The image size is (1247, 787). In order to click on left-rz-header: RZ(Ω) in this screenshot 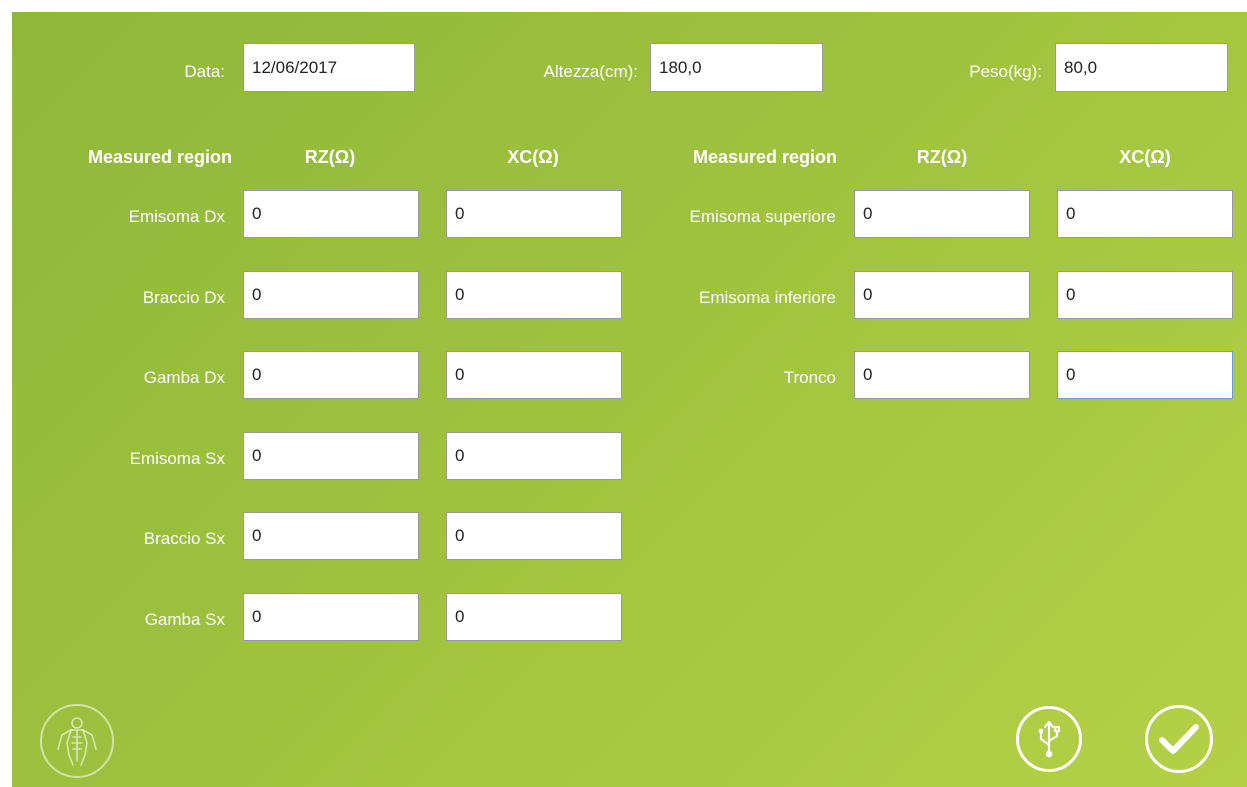, I will do `click(330, 157)`.